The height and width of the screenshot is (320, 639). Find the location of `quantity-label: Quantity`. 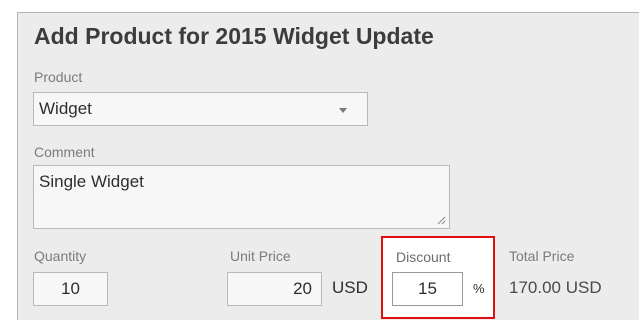

quantity-label: Quantity is located at coordinates (60, 256).